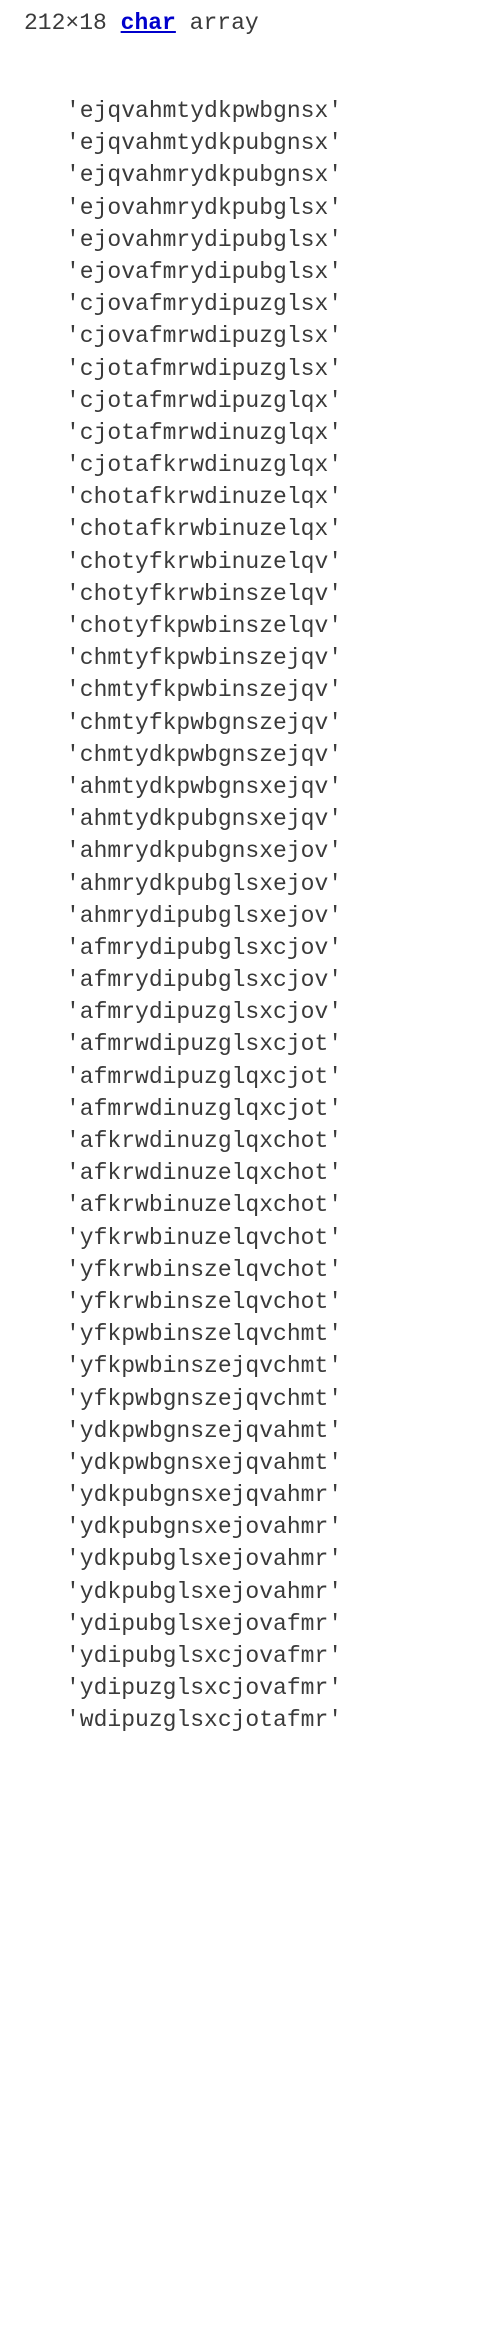 Image resolution: width=485 pixels, height=2343 pixels. I want to click on array-row: 'chotyfkrwbinuzelqv', so click(204, 561).